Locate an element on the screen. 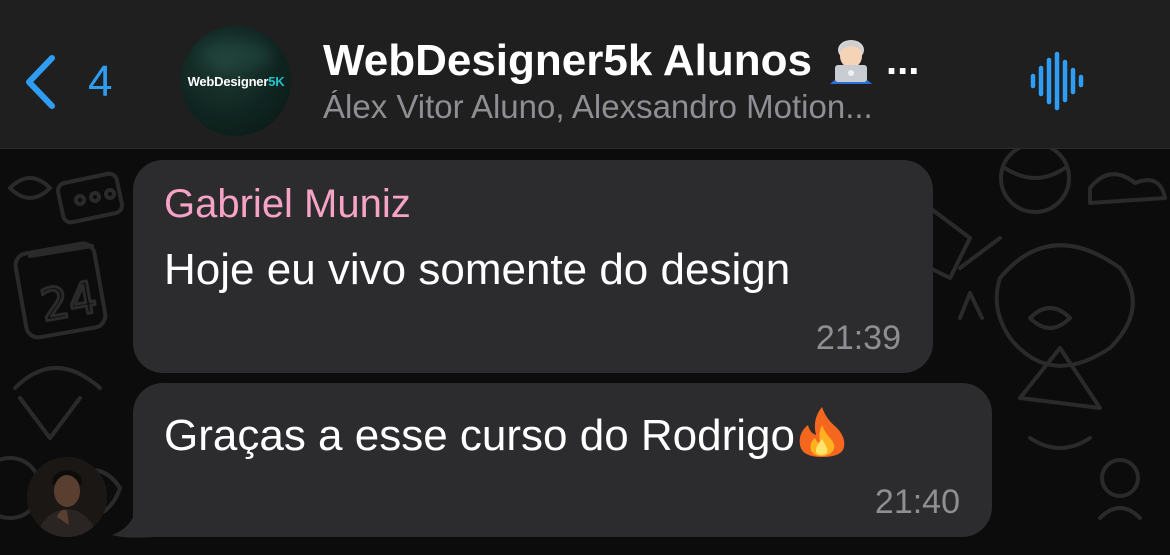 The height and width of the screenshot is (555, 1170). technologist-emoji is located at coordinates (851, 62).